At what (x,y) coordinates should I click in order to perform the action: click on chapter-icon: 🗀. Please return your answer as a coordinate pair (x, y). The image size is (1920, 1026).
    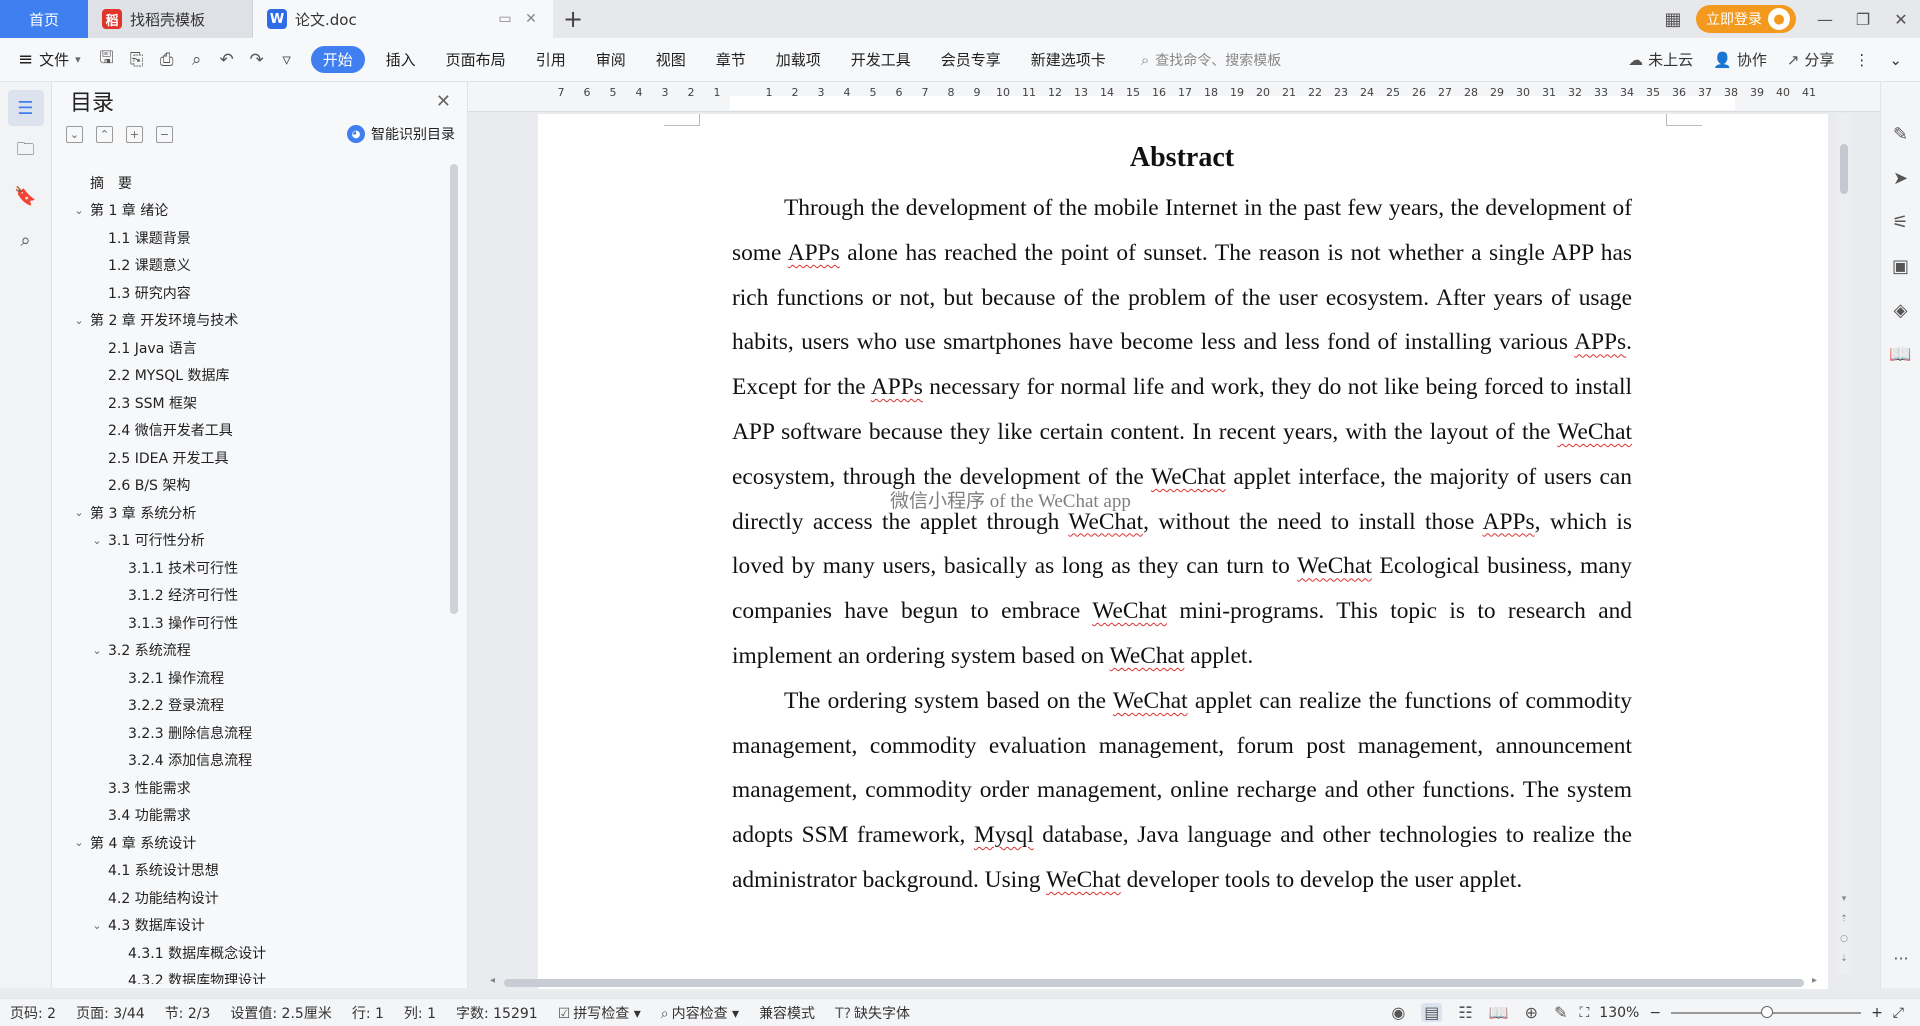
    Looking at the image, I should click on (26, 152).